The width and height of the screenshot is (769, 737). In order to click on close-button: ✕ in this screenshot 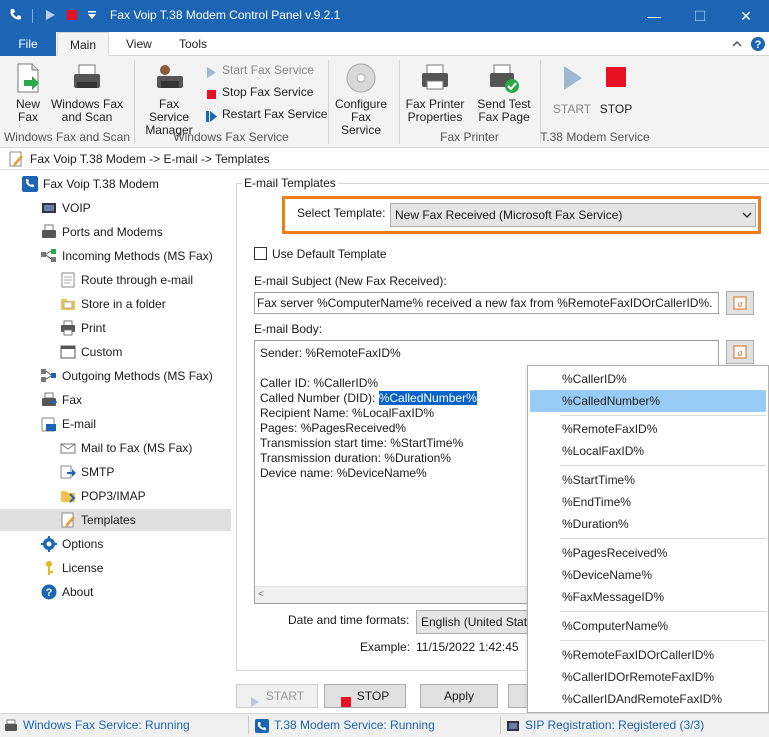, I will do `click(746, 16)`.